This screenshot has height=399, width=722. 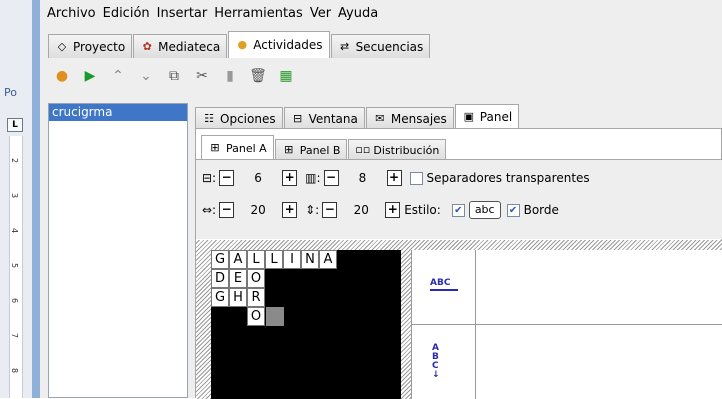 I want to click on cols-input: 8, so click(x=363, y=178).